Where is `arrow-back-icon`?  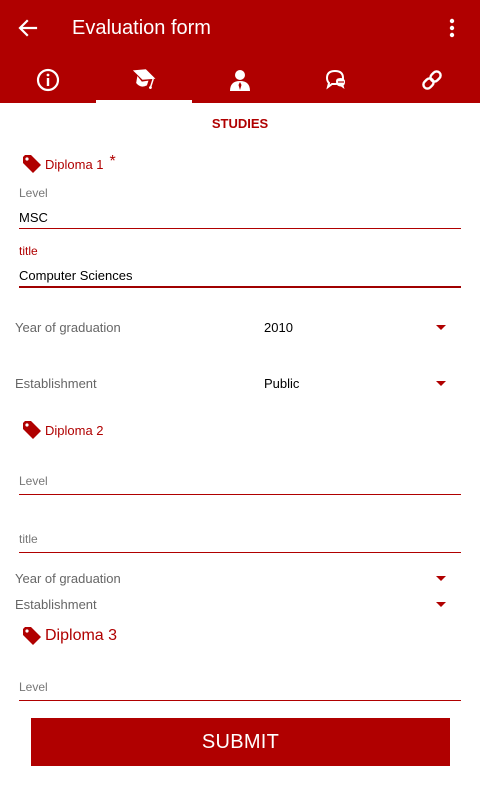 arrow-back-icon is located at coordinates (28, 28).